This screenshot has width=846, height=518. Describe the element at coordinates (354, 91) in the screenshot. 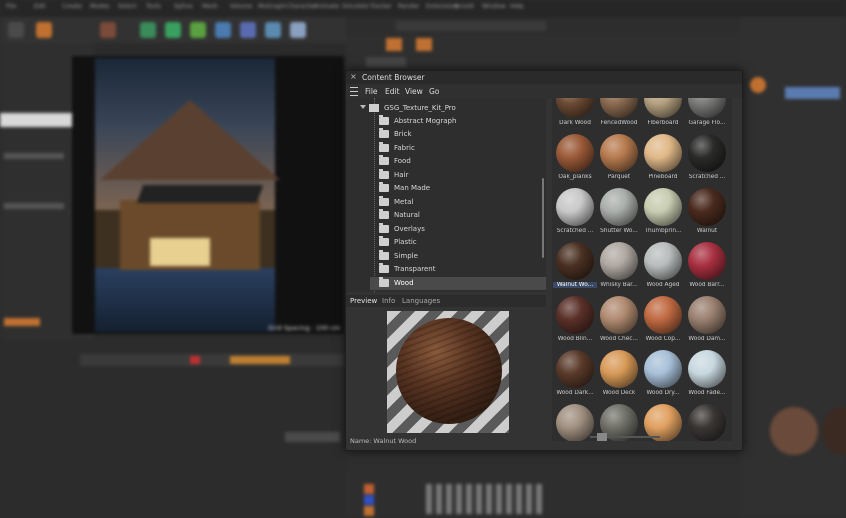

I see `hamburger-menu-icon` at that location.